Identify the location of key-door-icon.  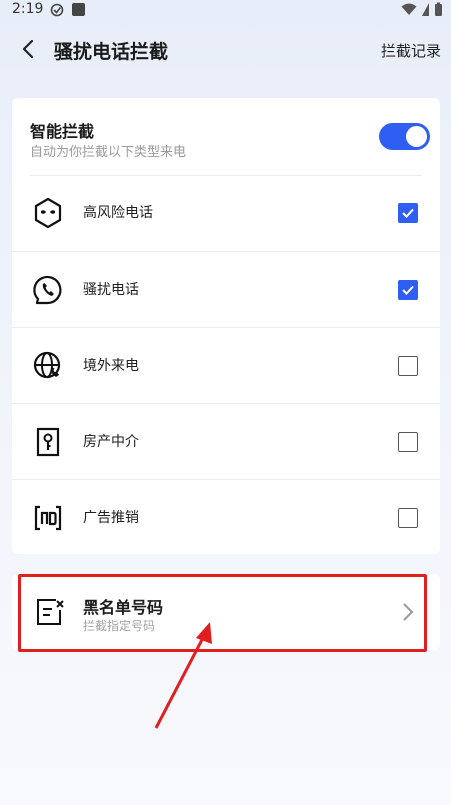
(48, 442).